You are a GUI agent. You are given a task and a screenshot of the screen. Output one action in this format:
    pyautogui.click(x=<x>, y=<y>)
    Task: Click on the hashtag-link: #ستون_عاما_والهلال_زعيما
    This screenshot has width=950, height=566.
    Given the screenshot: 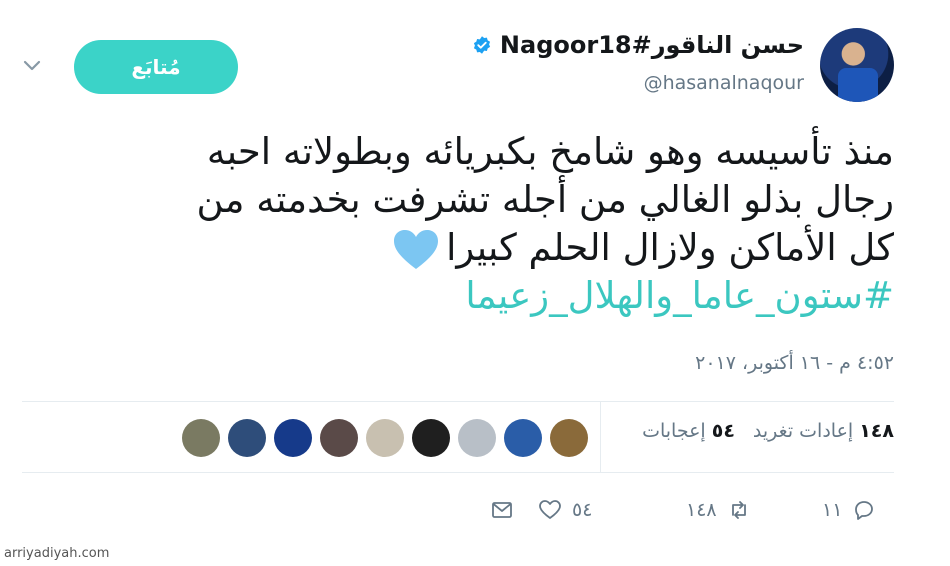 What is the action you would take?
    pyautogui.click(x=484, y=296)
    